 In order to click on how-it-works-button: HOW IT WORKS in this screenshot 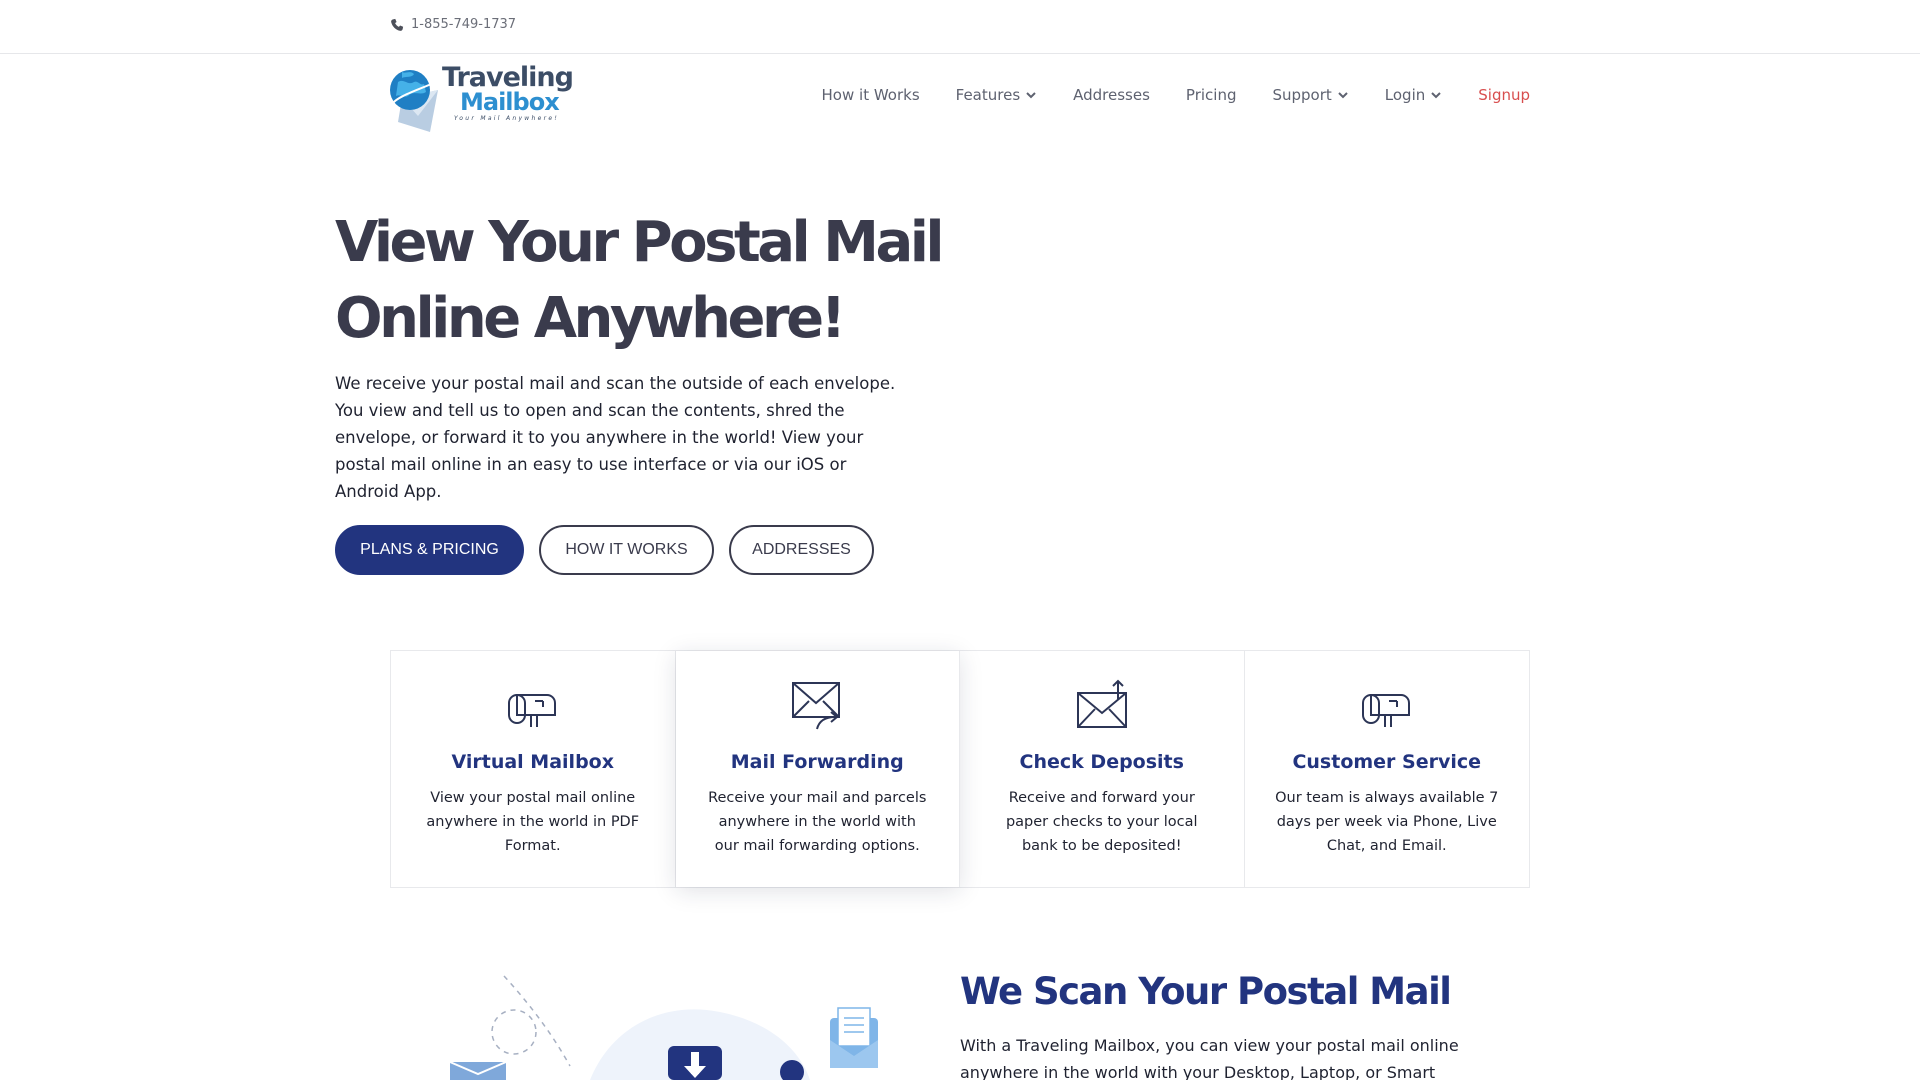, I will do `click(626, 550)`.